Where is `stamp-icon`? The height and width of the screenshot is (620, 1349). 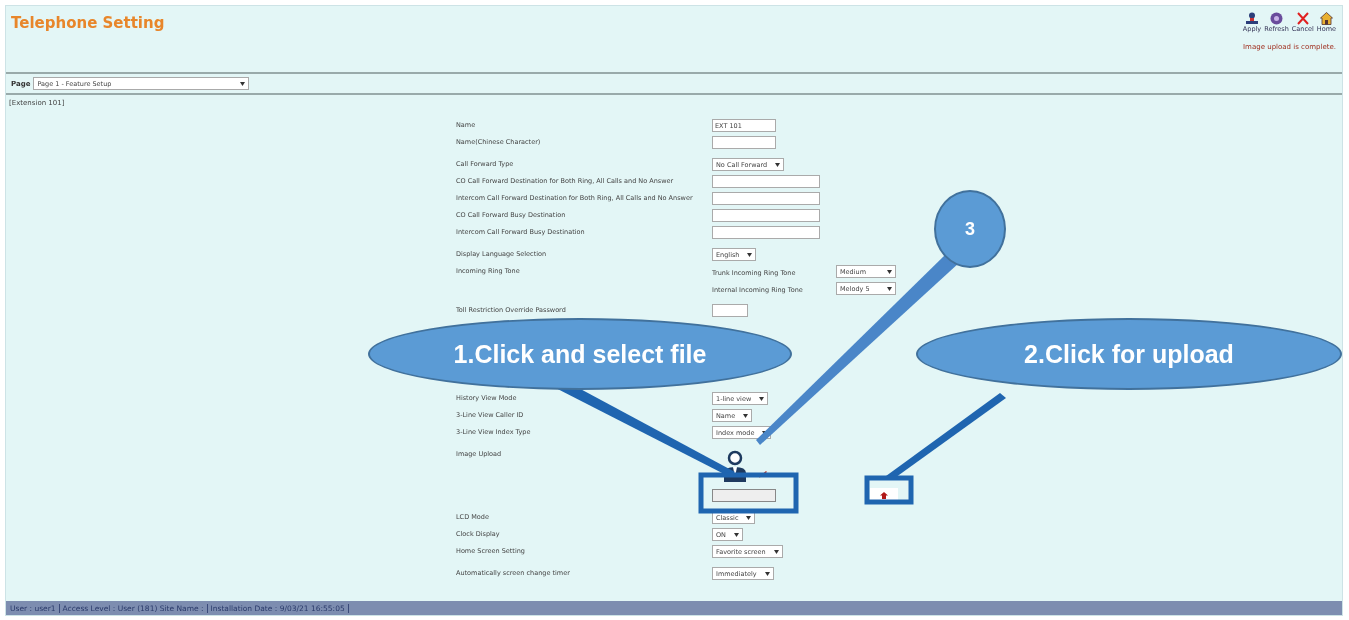
stamp-icon is located at coordinates (1252, 18).